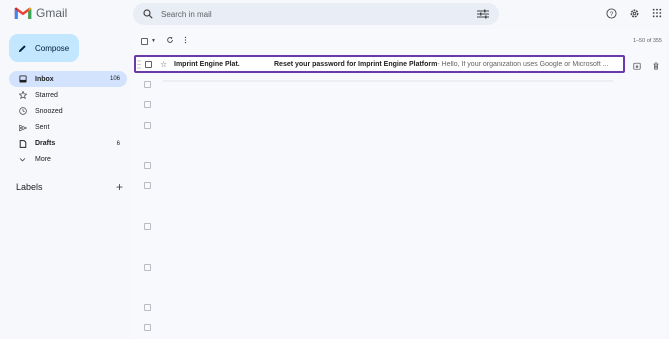 Image resolution: width=669 pixels, height=339 pixels. What do you see at coordinates (22, 95) in the screenshot?
I see `star-icon` at bounding box center [22, 95].